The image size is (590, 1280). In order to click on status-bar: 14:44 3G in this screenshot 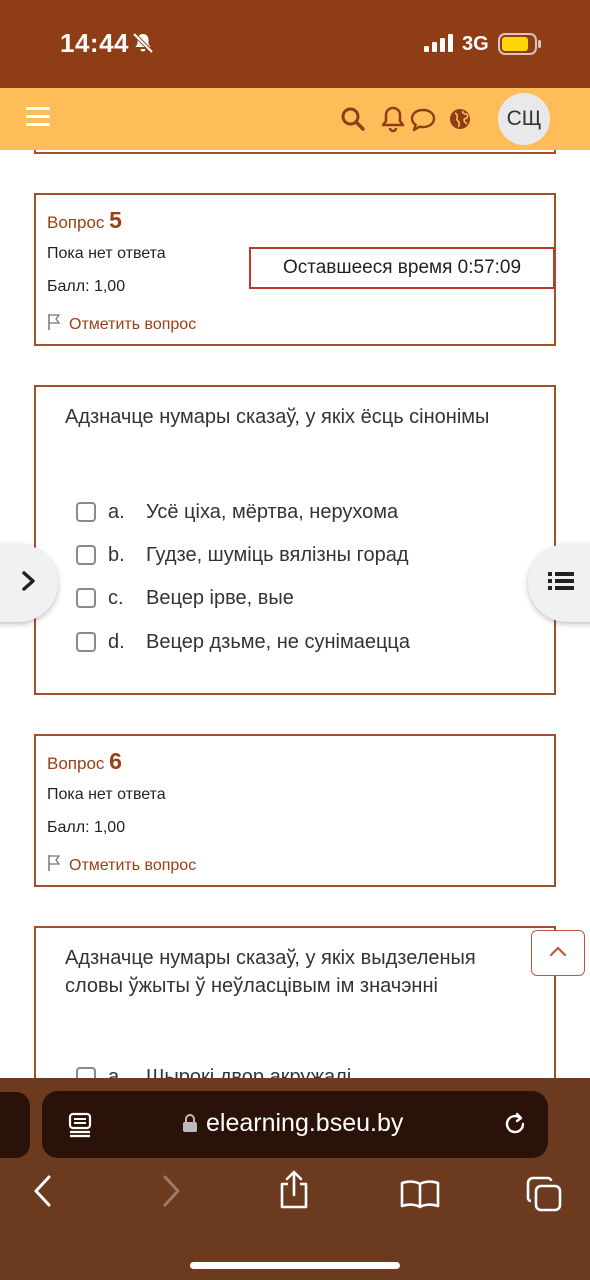, I will do `click(295, 44)`.